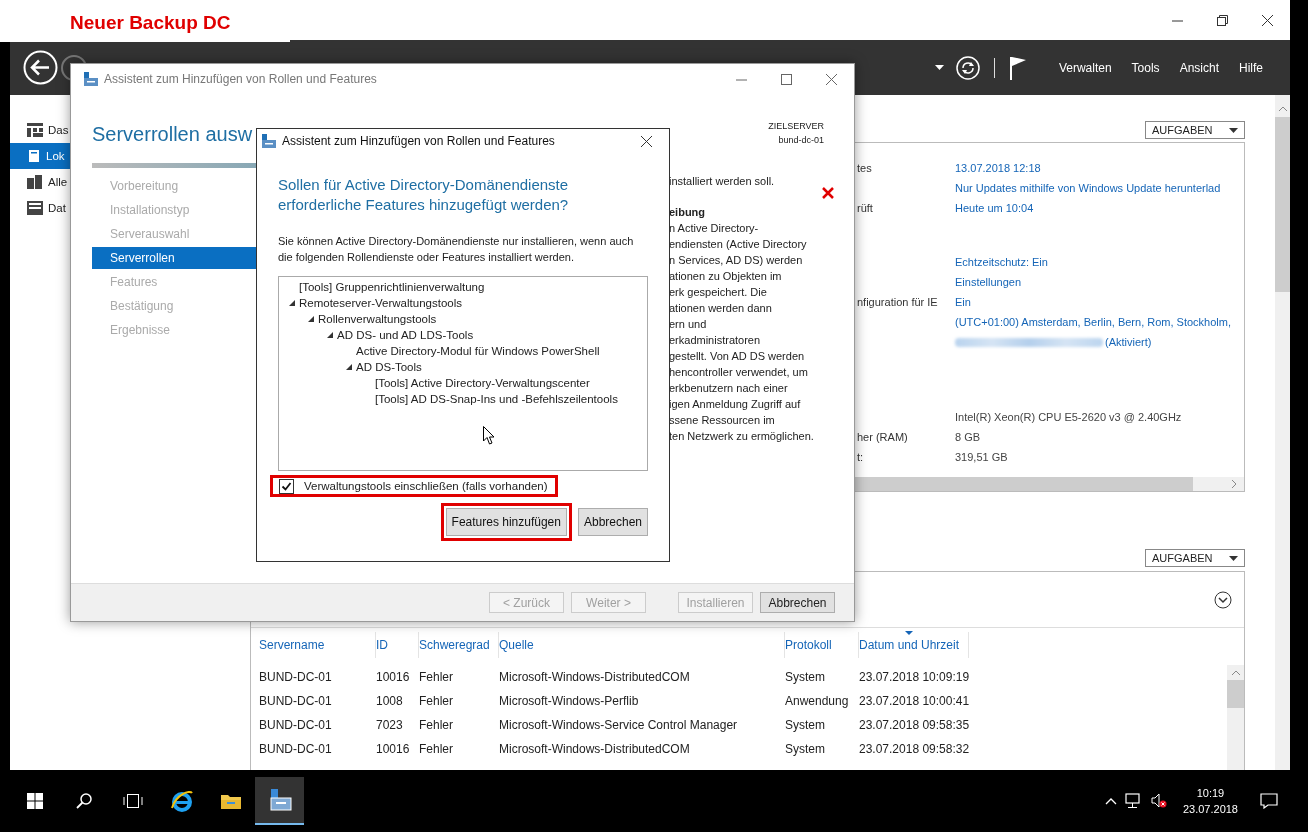  What do you see at coordinates (1099, 302) in the screenshot?
I see `property-link: Ein` at bounding box center [1099, 302].